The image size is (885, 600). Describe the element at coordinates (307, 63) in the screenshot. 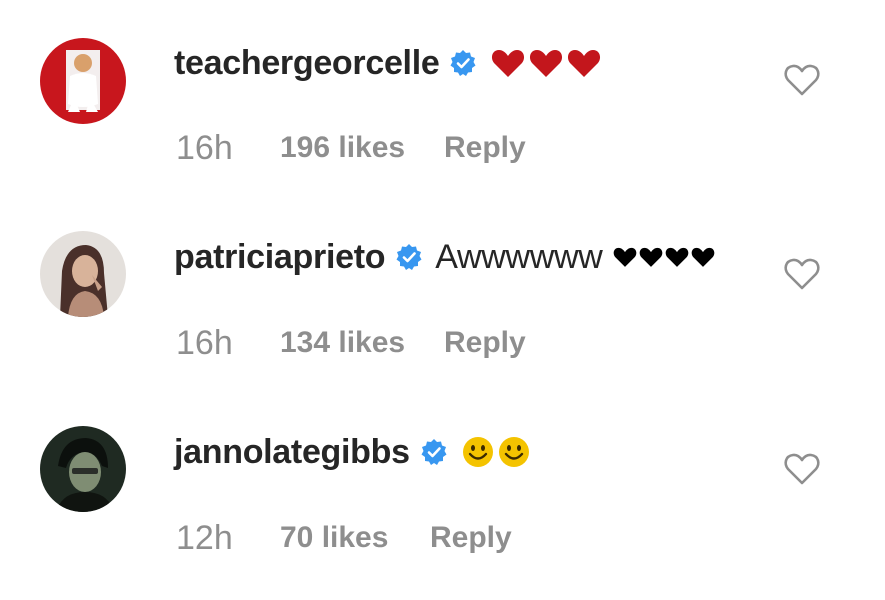

I see `username: teachergeorcelle` at that location.